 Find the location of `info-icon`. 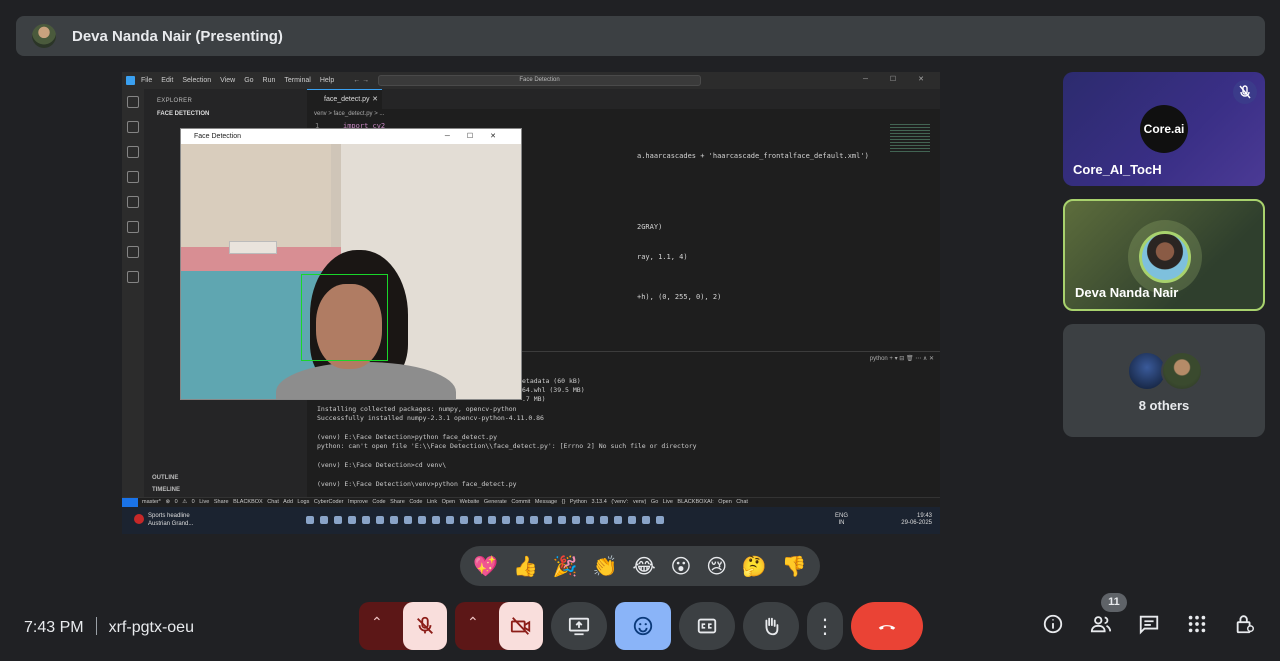

info-icon is located at coordinates (1053, 624).